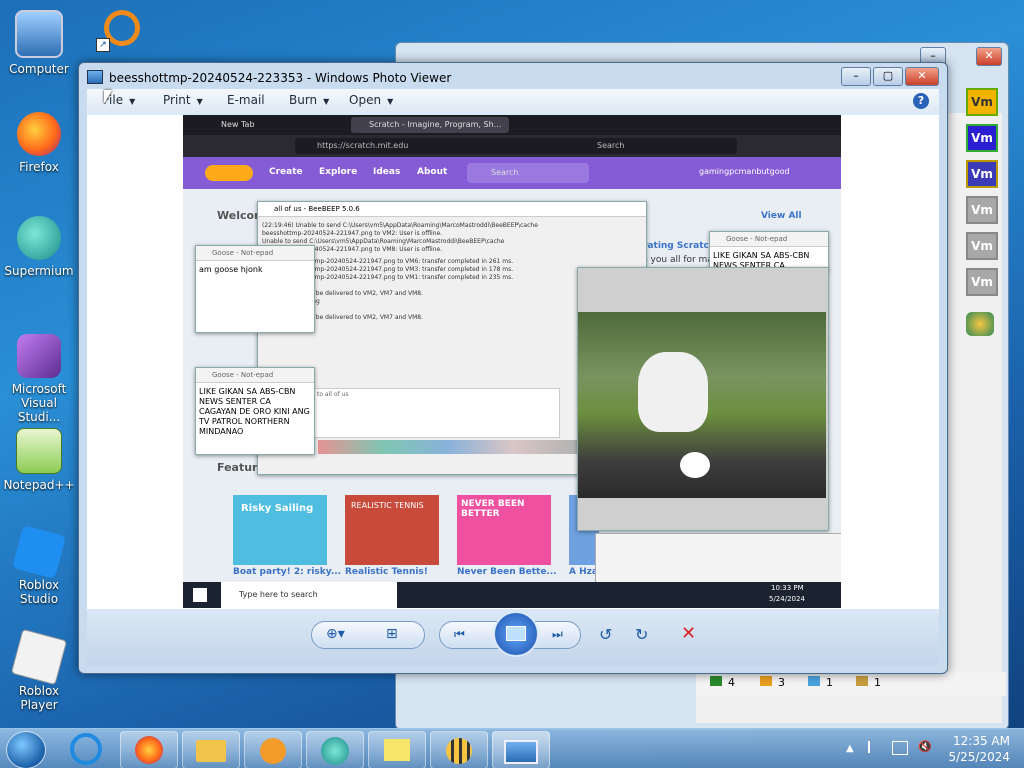  Describe the element at coordinates (678, 260) in the screenshot. I see `side-text: s you all for ma` at that location.